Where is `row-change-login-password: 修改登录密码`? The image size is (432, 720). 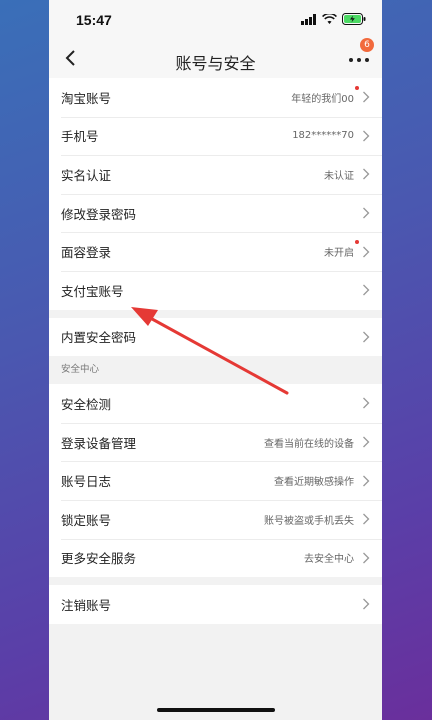 row-change-login-password: 修改登录密码 is located at coordinates (215, 213).